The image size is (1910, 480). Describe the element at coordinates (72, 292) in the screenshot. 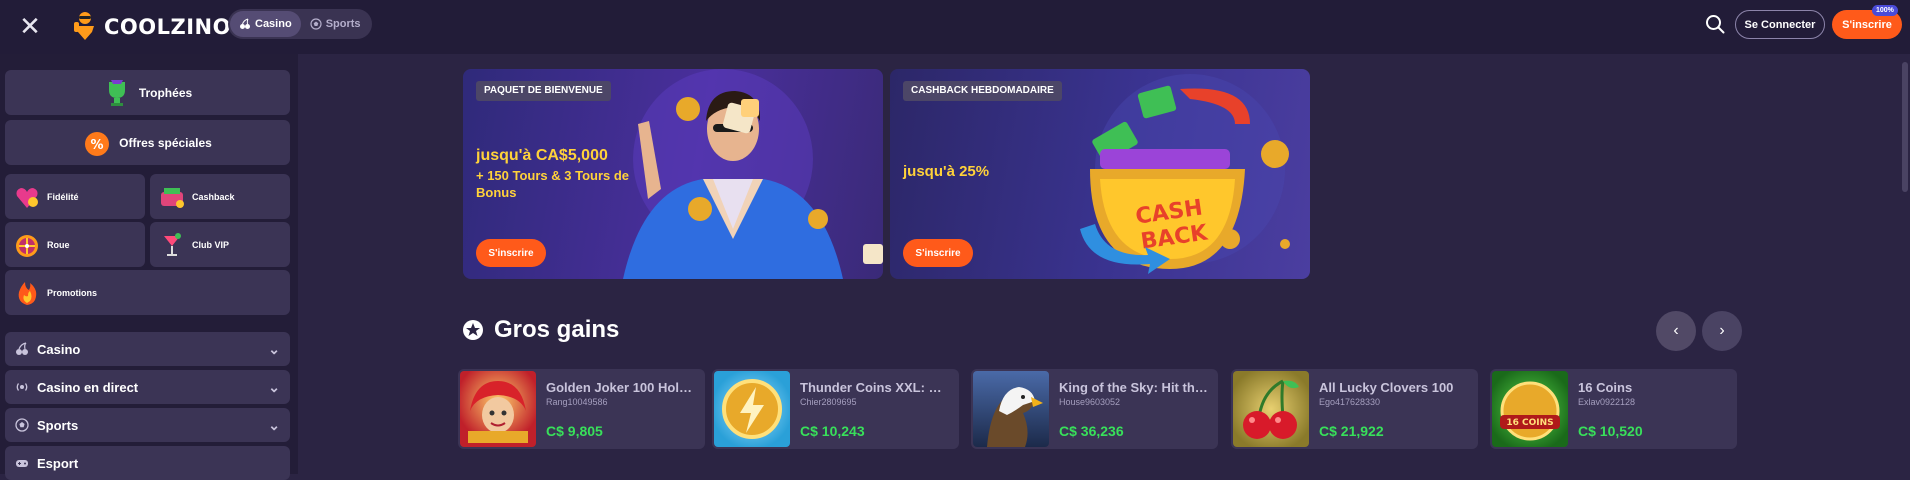

I see `sidebar-item-label: Promotions` at that location.